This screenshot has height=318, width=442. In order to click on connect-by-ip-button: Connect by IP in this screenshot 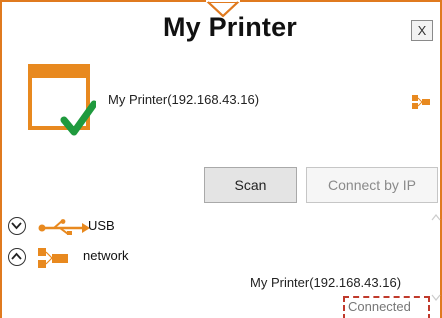, I will do `click(372, 185)`.